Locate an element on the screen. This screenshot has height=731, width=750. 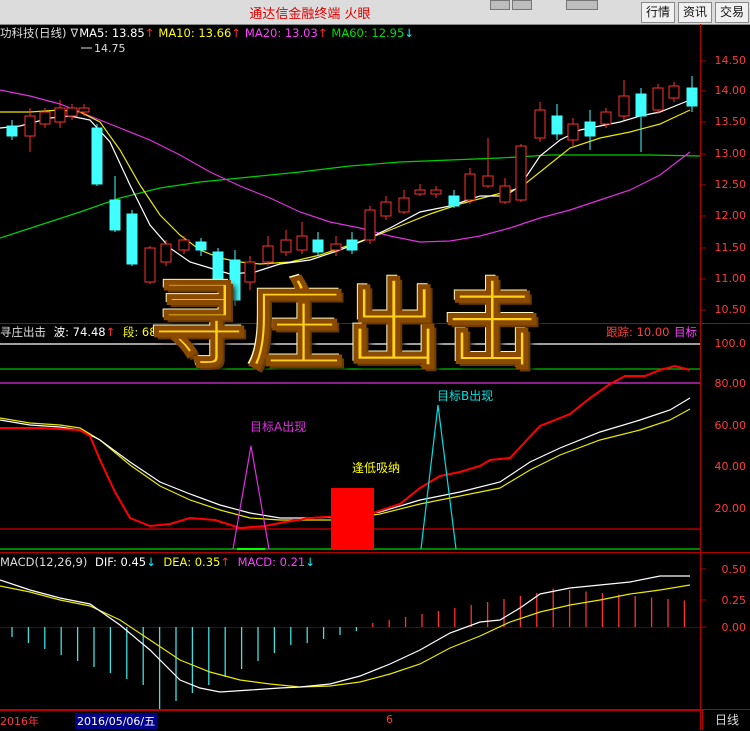
cursor-date: 2016/05/06/五 is located at coordinates (116, 721).